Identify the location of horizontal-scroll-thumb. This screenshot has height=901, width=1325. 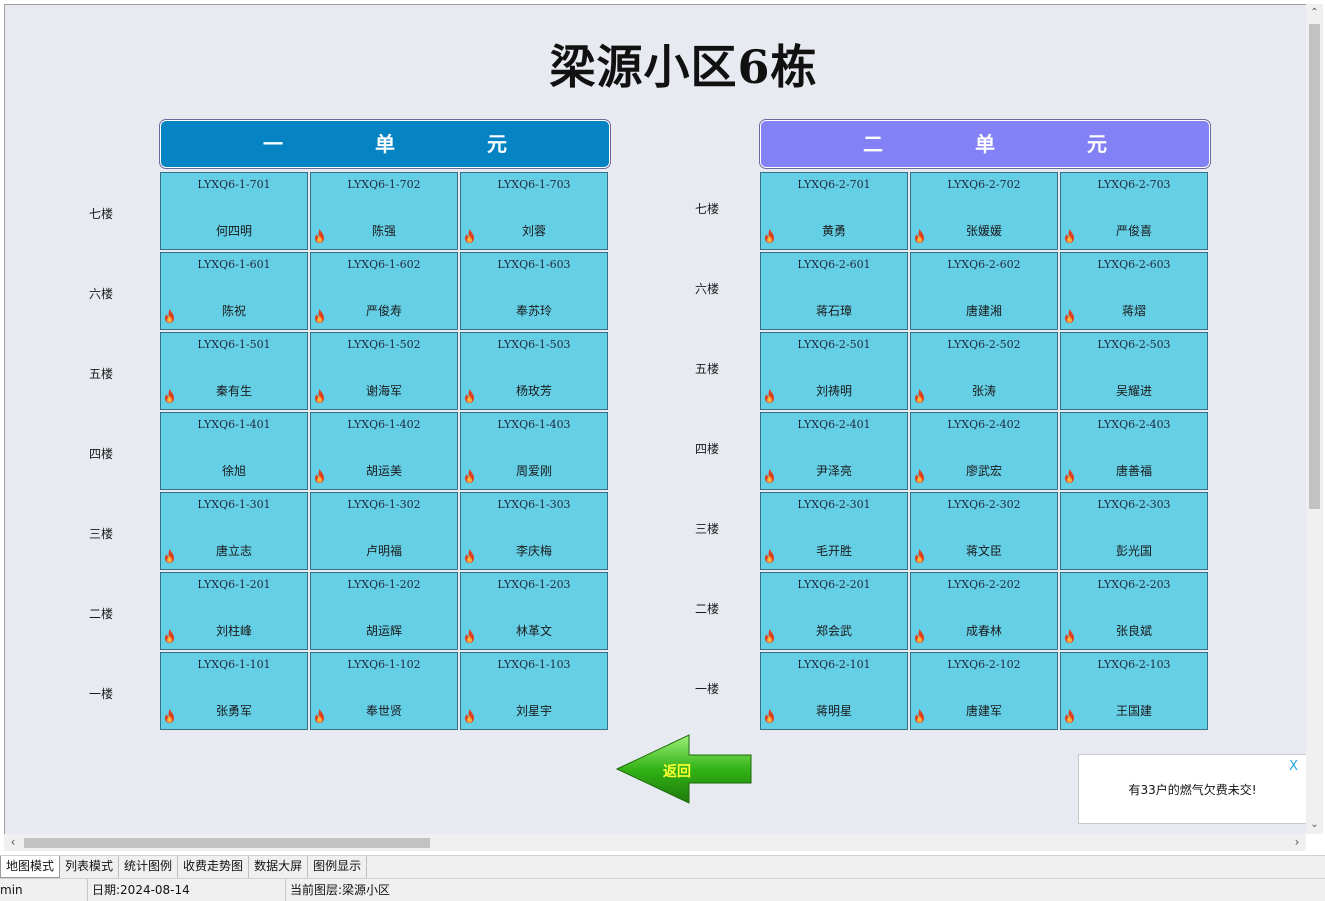
(227, 843).